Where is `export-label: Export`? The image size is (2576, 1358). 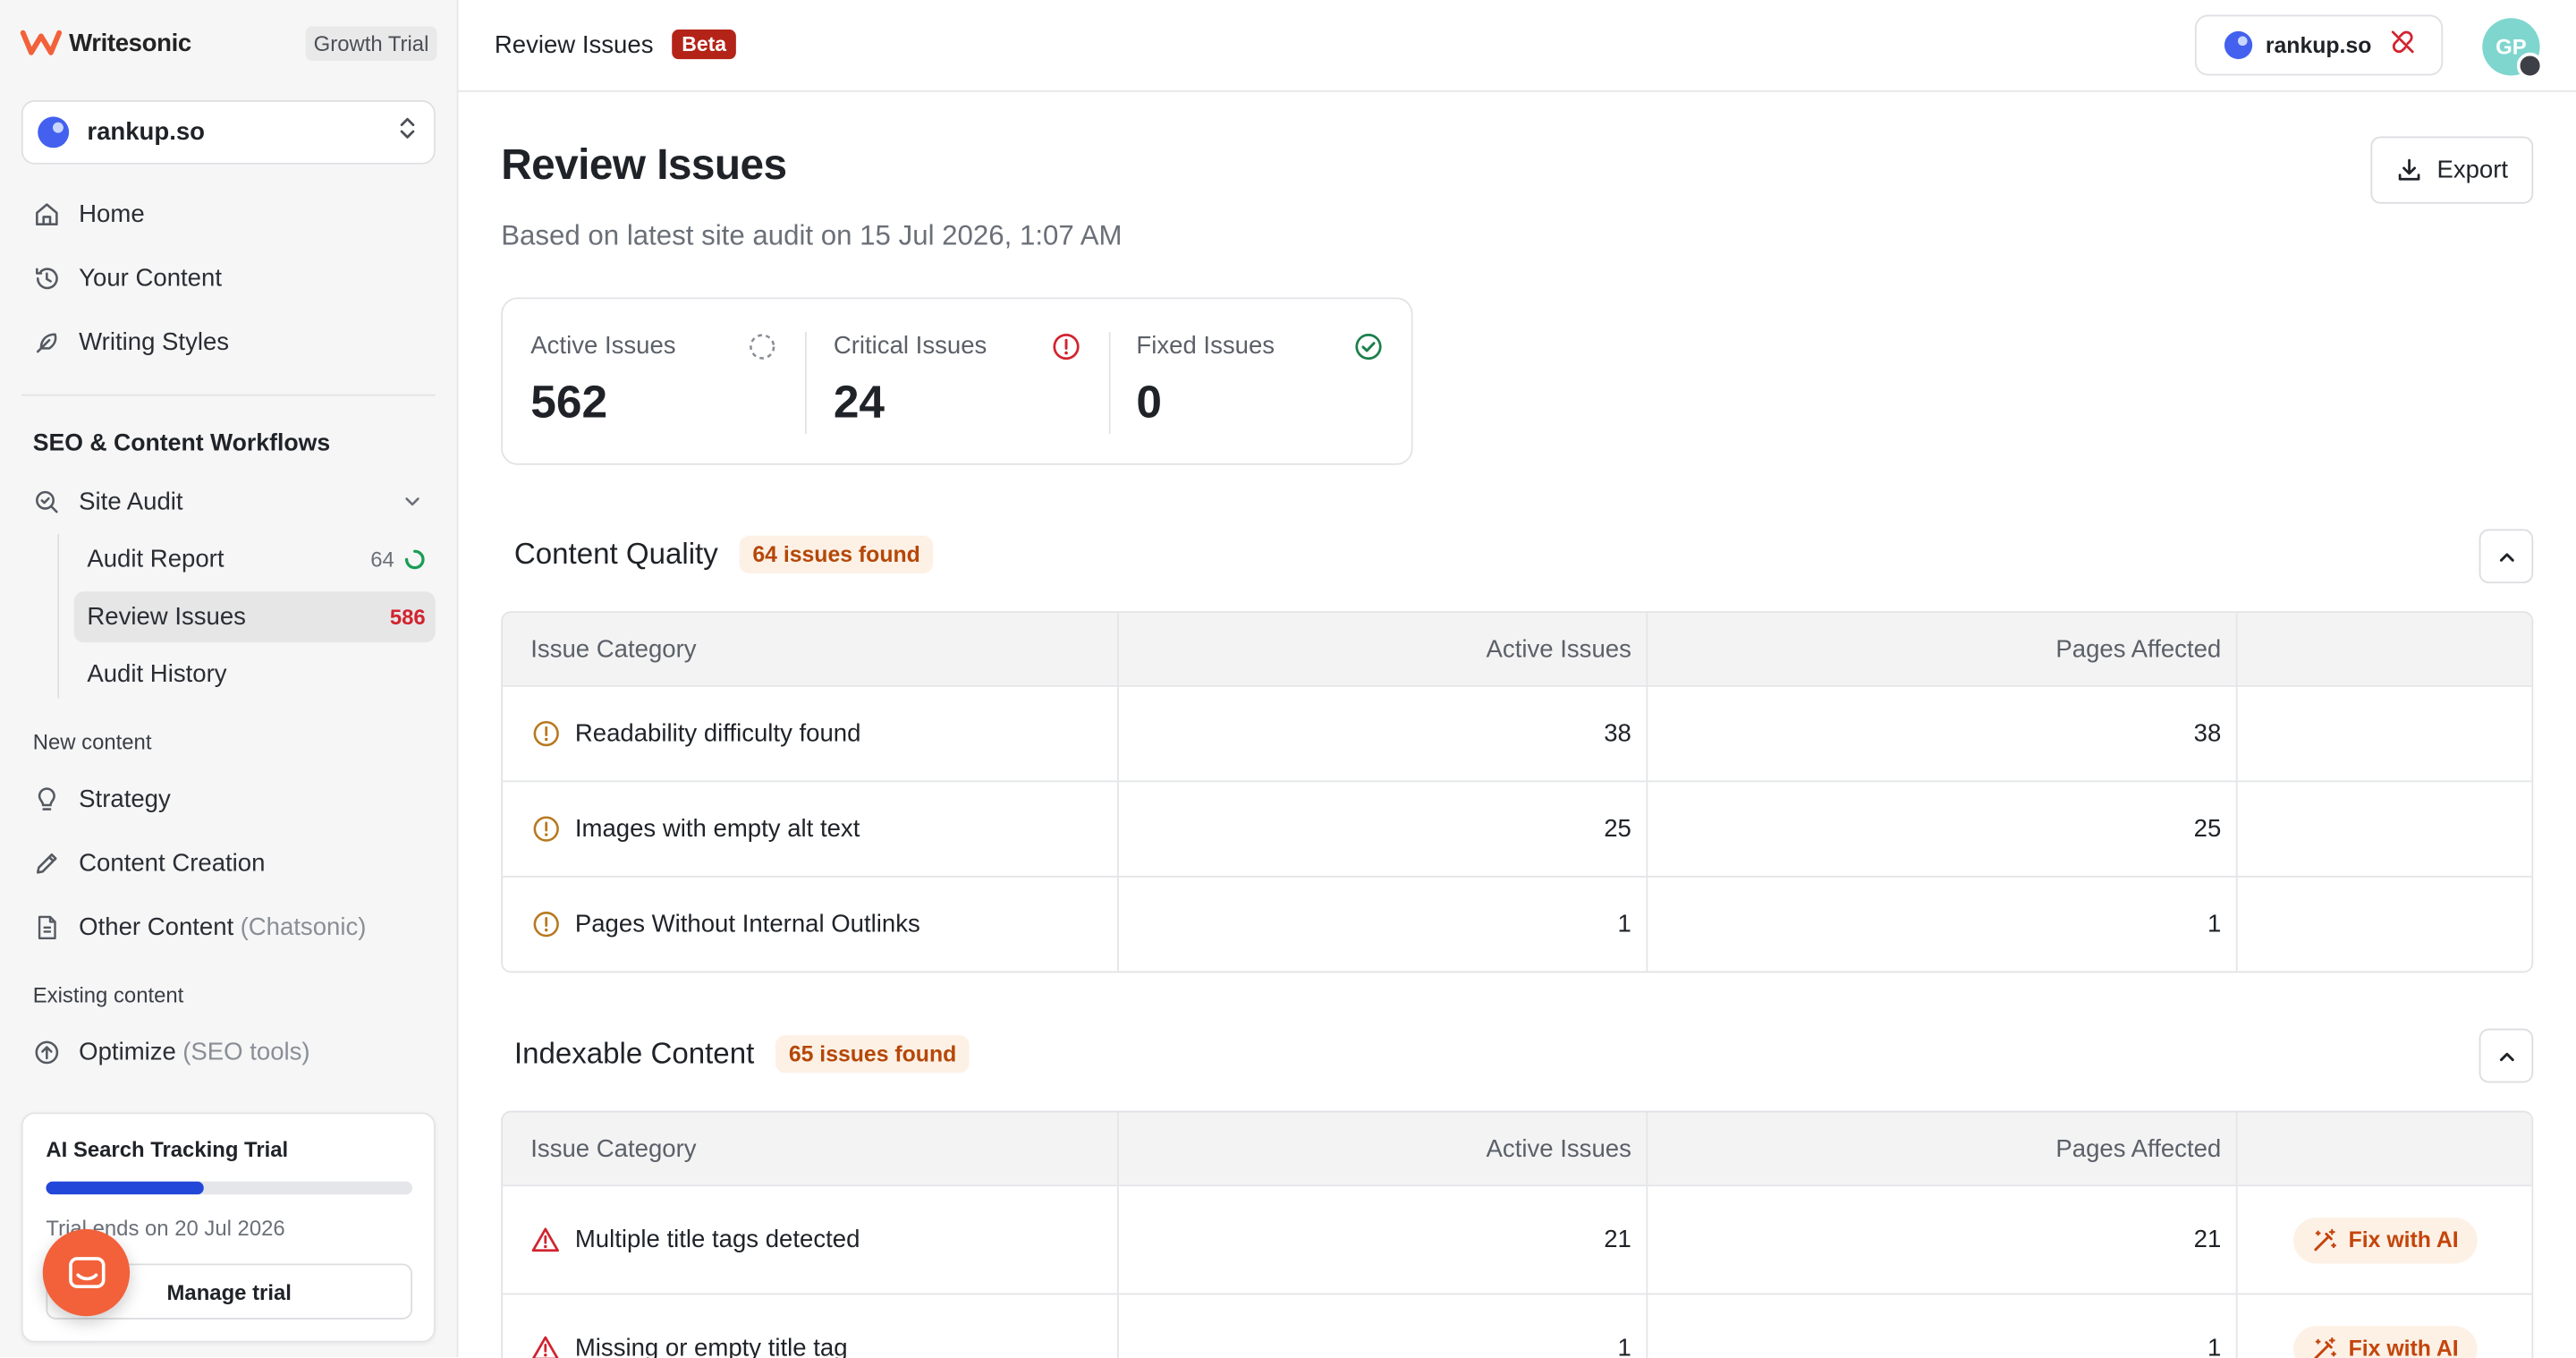 export-label: Export is located at coordinates (2472, 170).